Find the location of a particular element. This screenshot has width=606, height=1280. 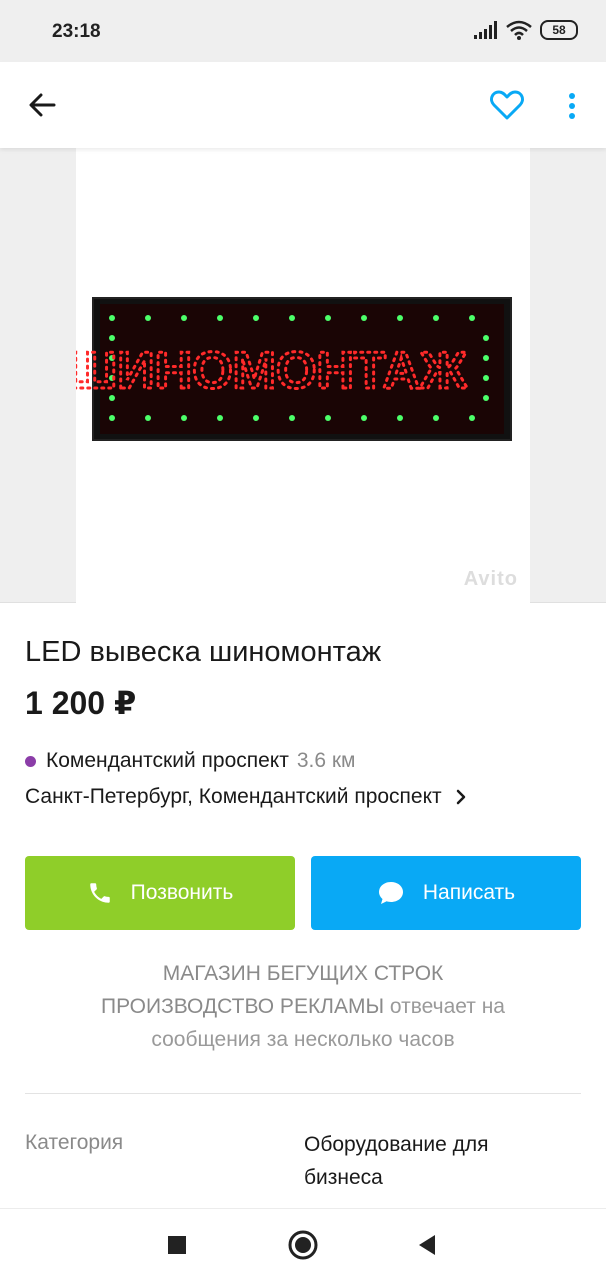

led-sign-text: ШИНОМОНТАЖ is located at coordinates (272, 371).